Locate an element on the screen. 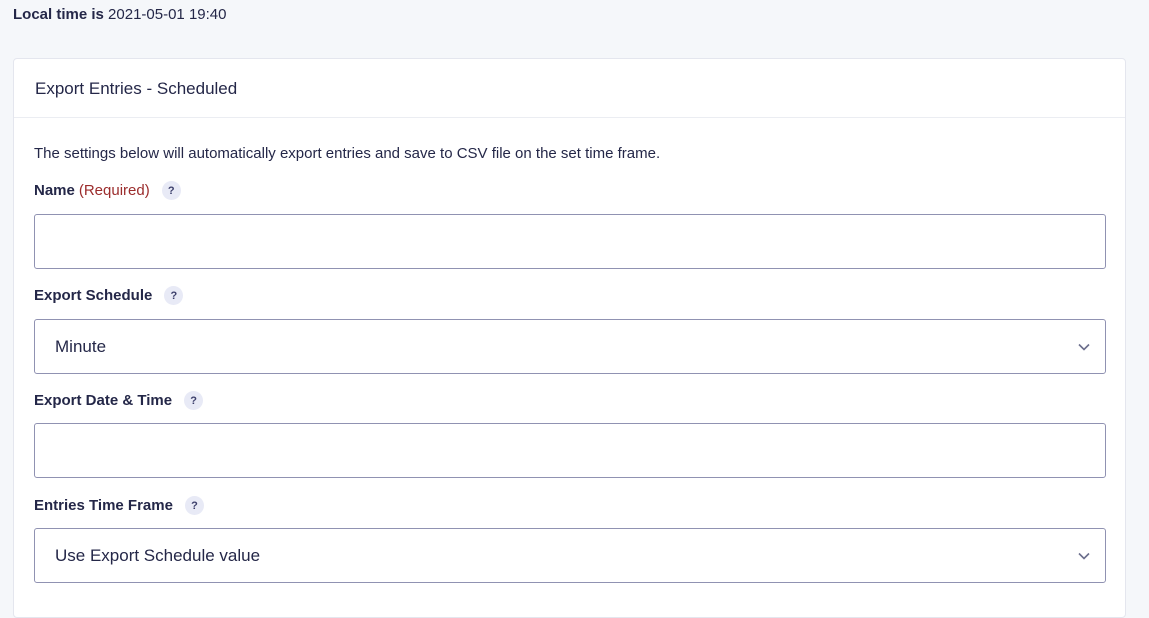  name-label-row: Name (Required) ? is located at coordinates (107, 190).